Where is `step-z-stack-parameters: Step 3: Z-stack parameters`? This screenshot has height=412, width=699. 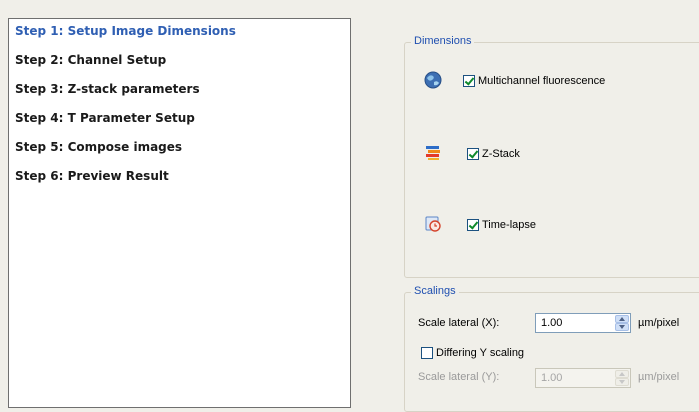
step-z-stack-parameters: Step 3: Z-stack parameters is located at coordinates (107, 89).